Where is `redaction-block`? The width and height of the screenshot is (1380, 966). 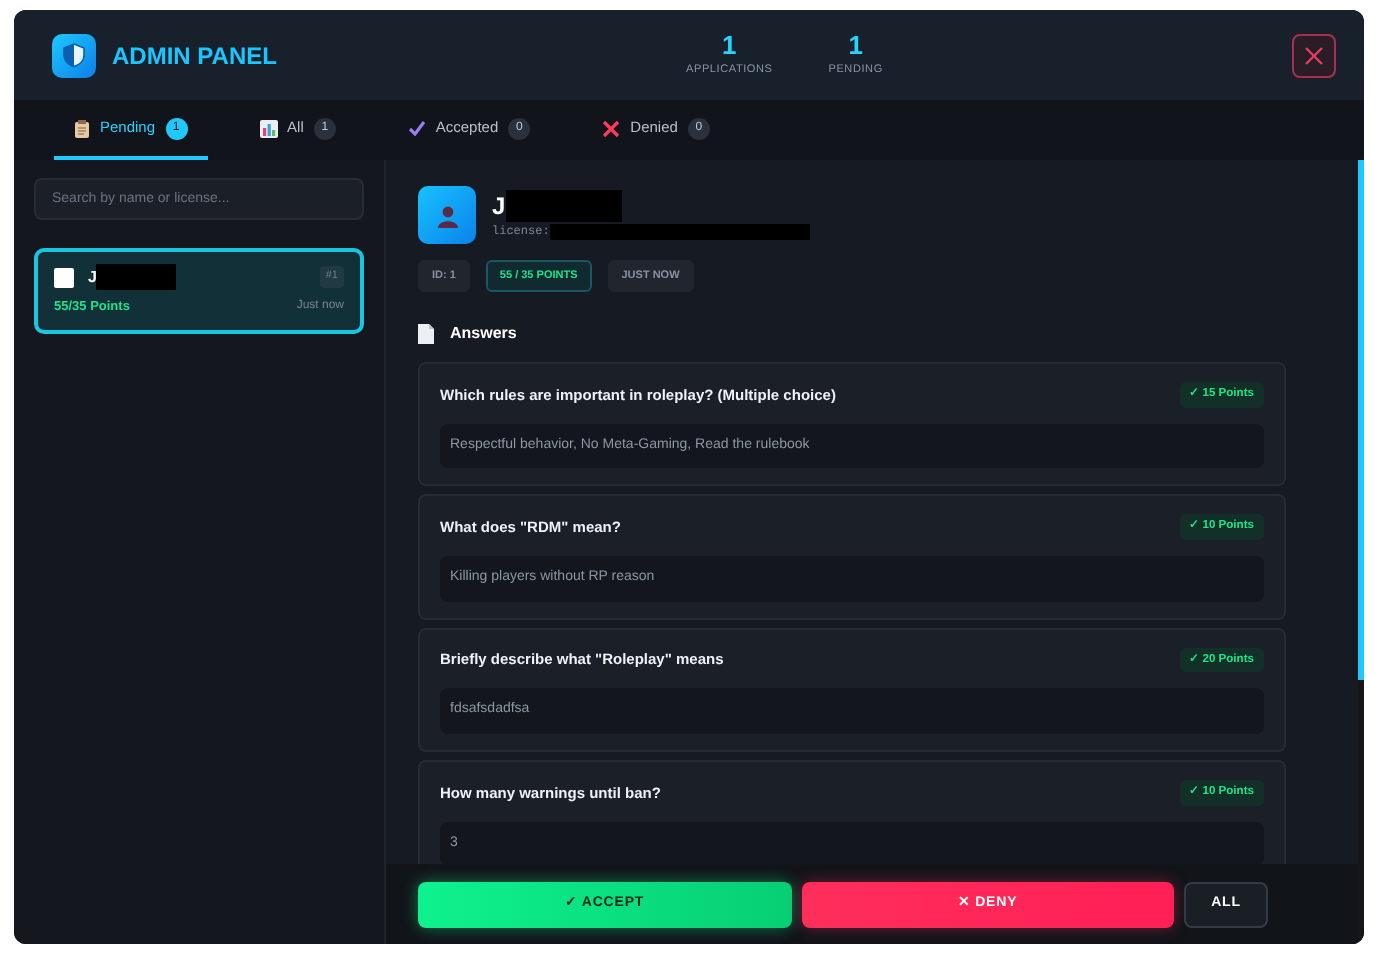
redaction-block is located at coordinates (136, 277).